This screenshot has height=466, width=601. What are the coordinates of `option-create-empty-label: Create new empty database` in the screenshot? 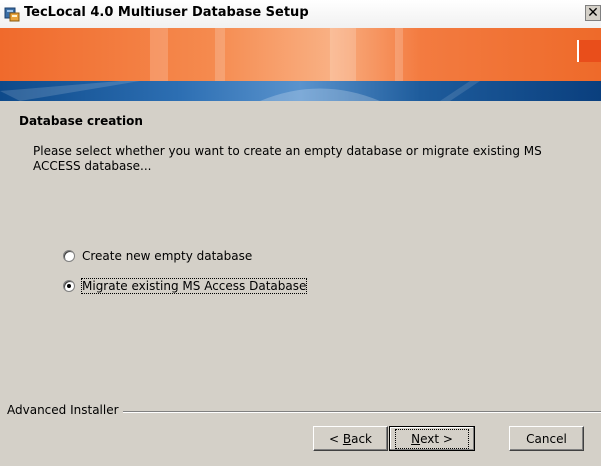 It's located at (167, 256).